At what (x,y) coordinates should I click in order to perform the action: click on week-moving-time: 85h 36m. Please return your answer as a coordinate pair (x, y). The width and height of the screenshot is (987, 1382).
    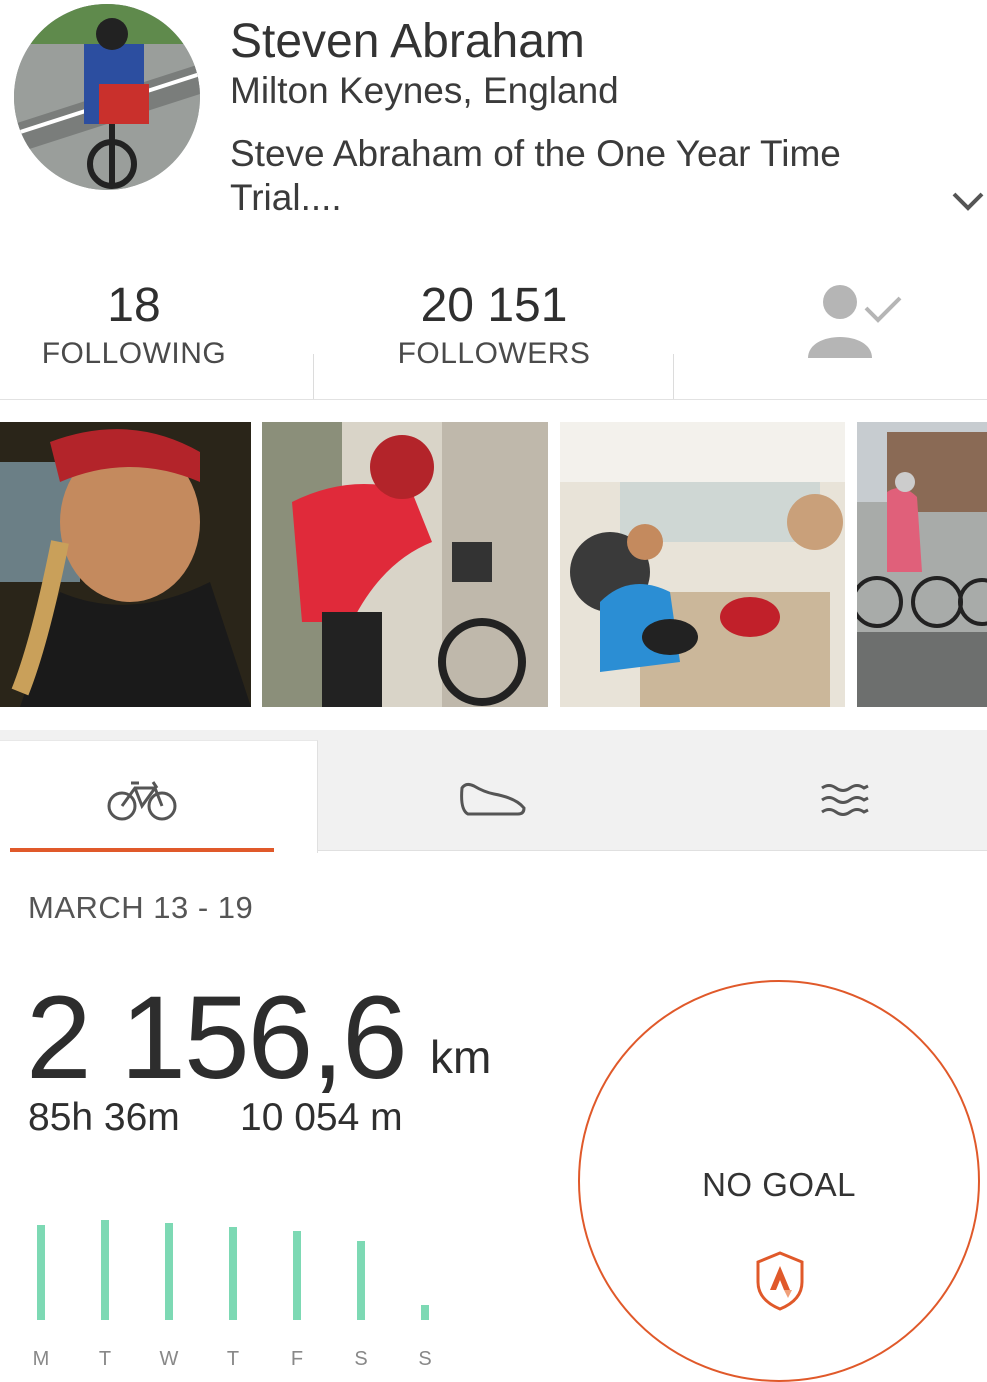
    Looking at the image, I should click on (104, 1117).